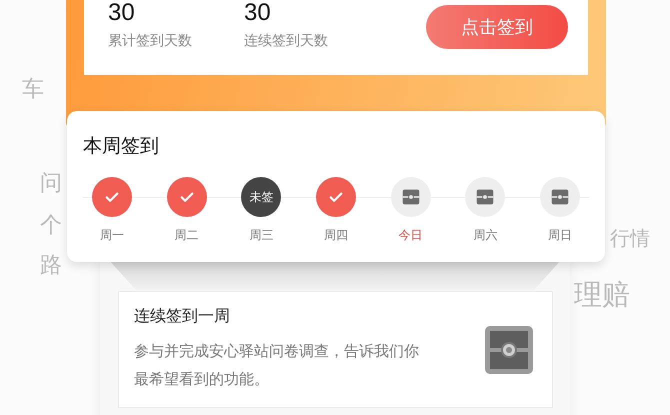 This screenshot has width=670, height=415. What do you see at coordinates (51, 266) in the screenshot?
I see `background-text: 路` at bounding box center [51, 266].